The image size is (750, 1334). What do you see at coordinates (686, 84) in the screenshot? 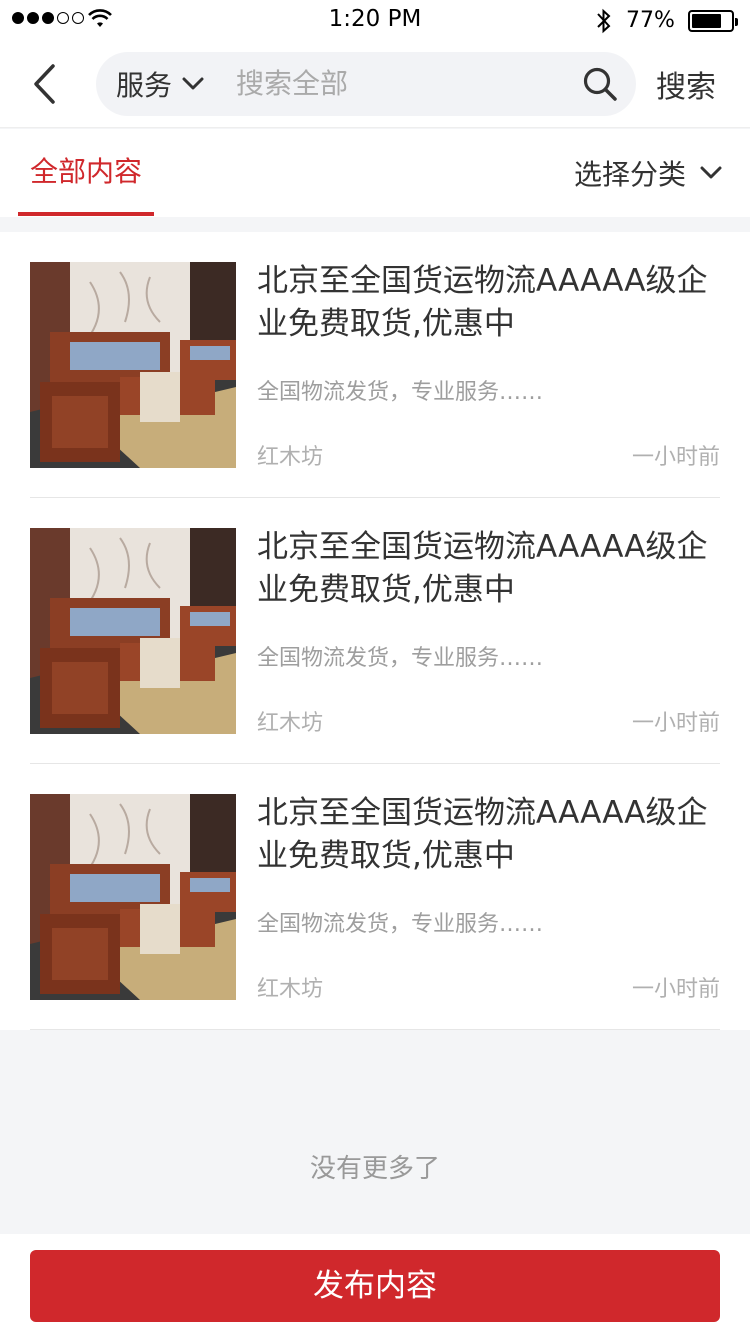
I see `search-button: 搜索` at bounding box center [686, 84].